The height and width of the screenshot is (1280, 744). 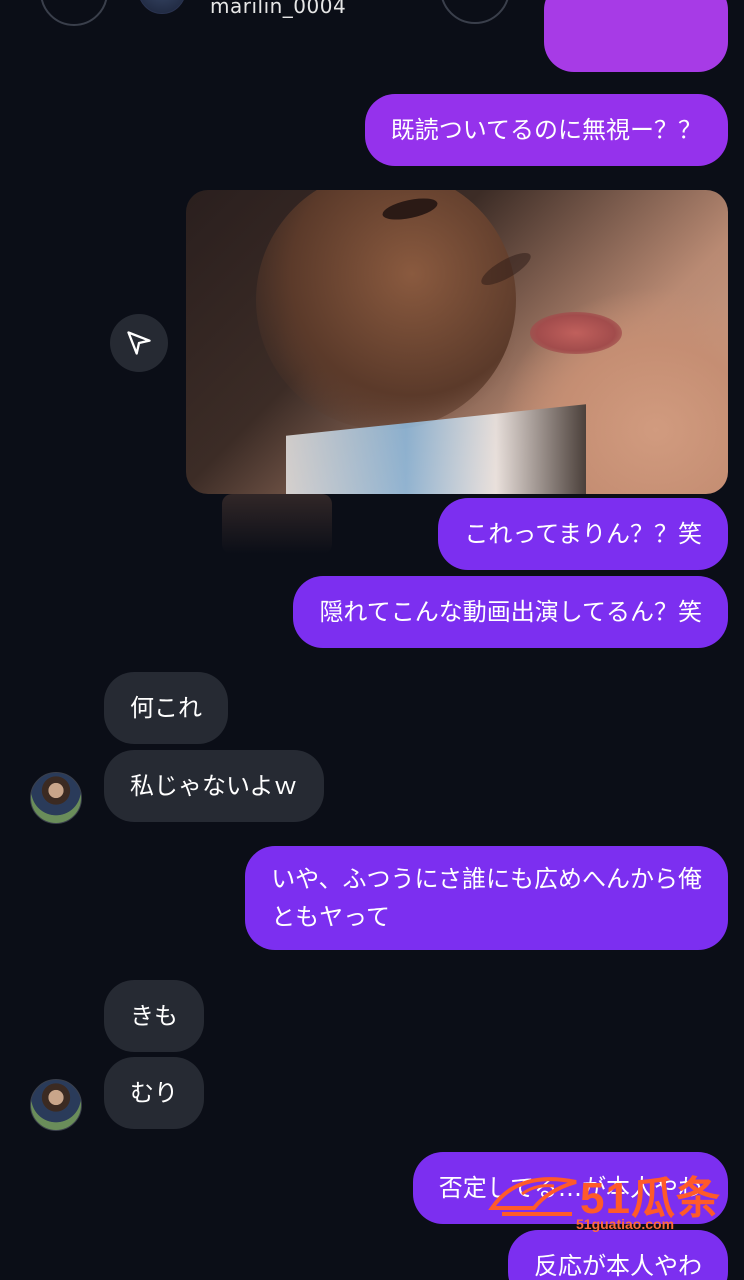 I want to click on message-line: いや、ふつうにさ誰にも広めへんから俺, so click(x=486, y=879).